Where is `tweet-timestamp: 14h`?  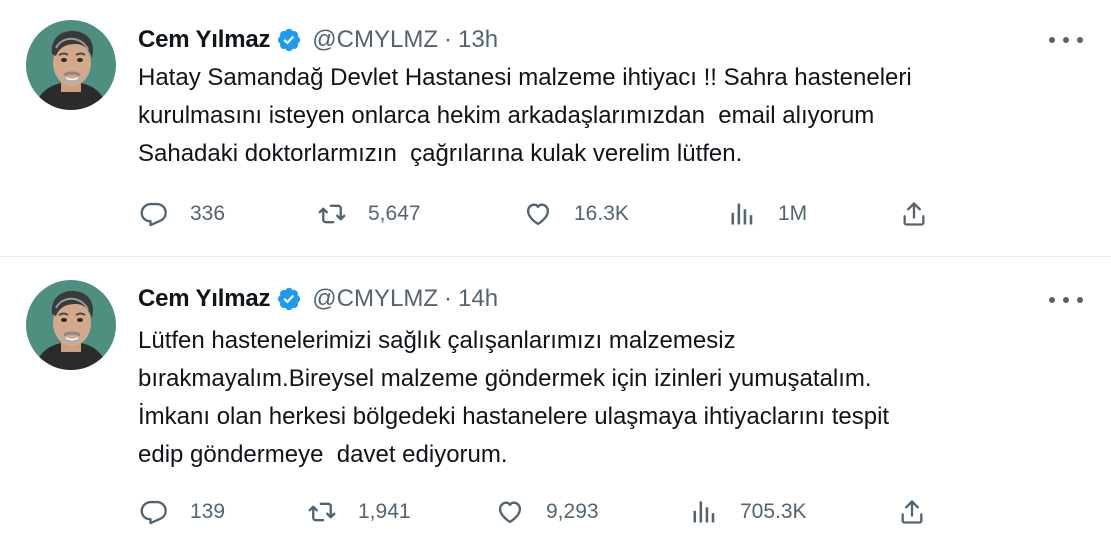
tweet-timestamp: 14h is located at coordinates (478, 299).